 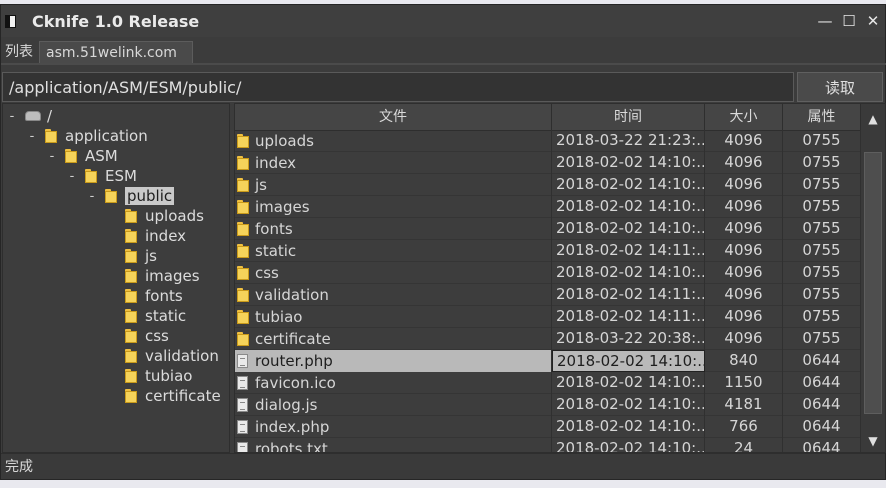 What do you see at coordinates (106, 136) in the screenshot?
I see `tree-node-label: application` at bounding box center [106, 136].